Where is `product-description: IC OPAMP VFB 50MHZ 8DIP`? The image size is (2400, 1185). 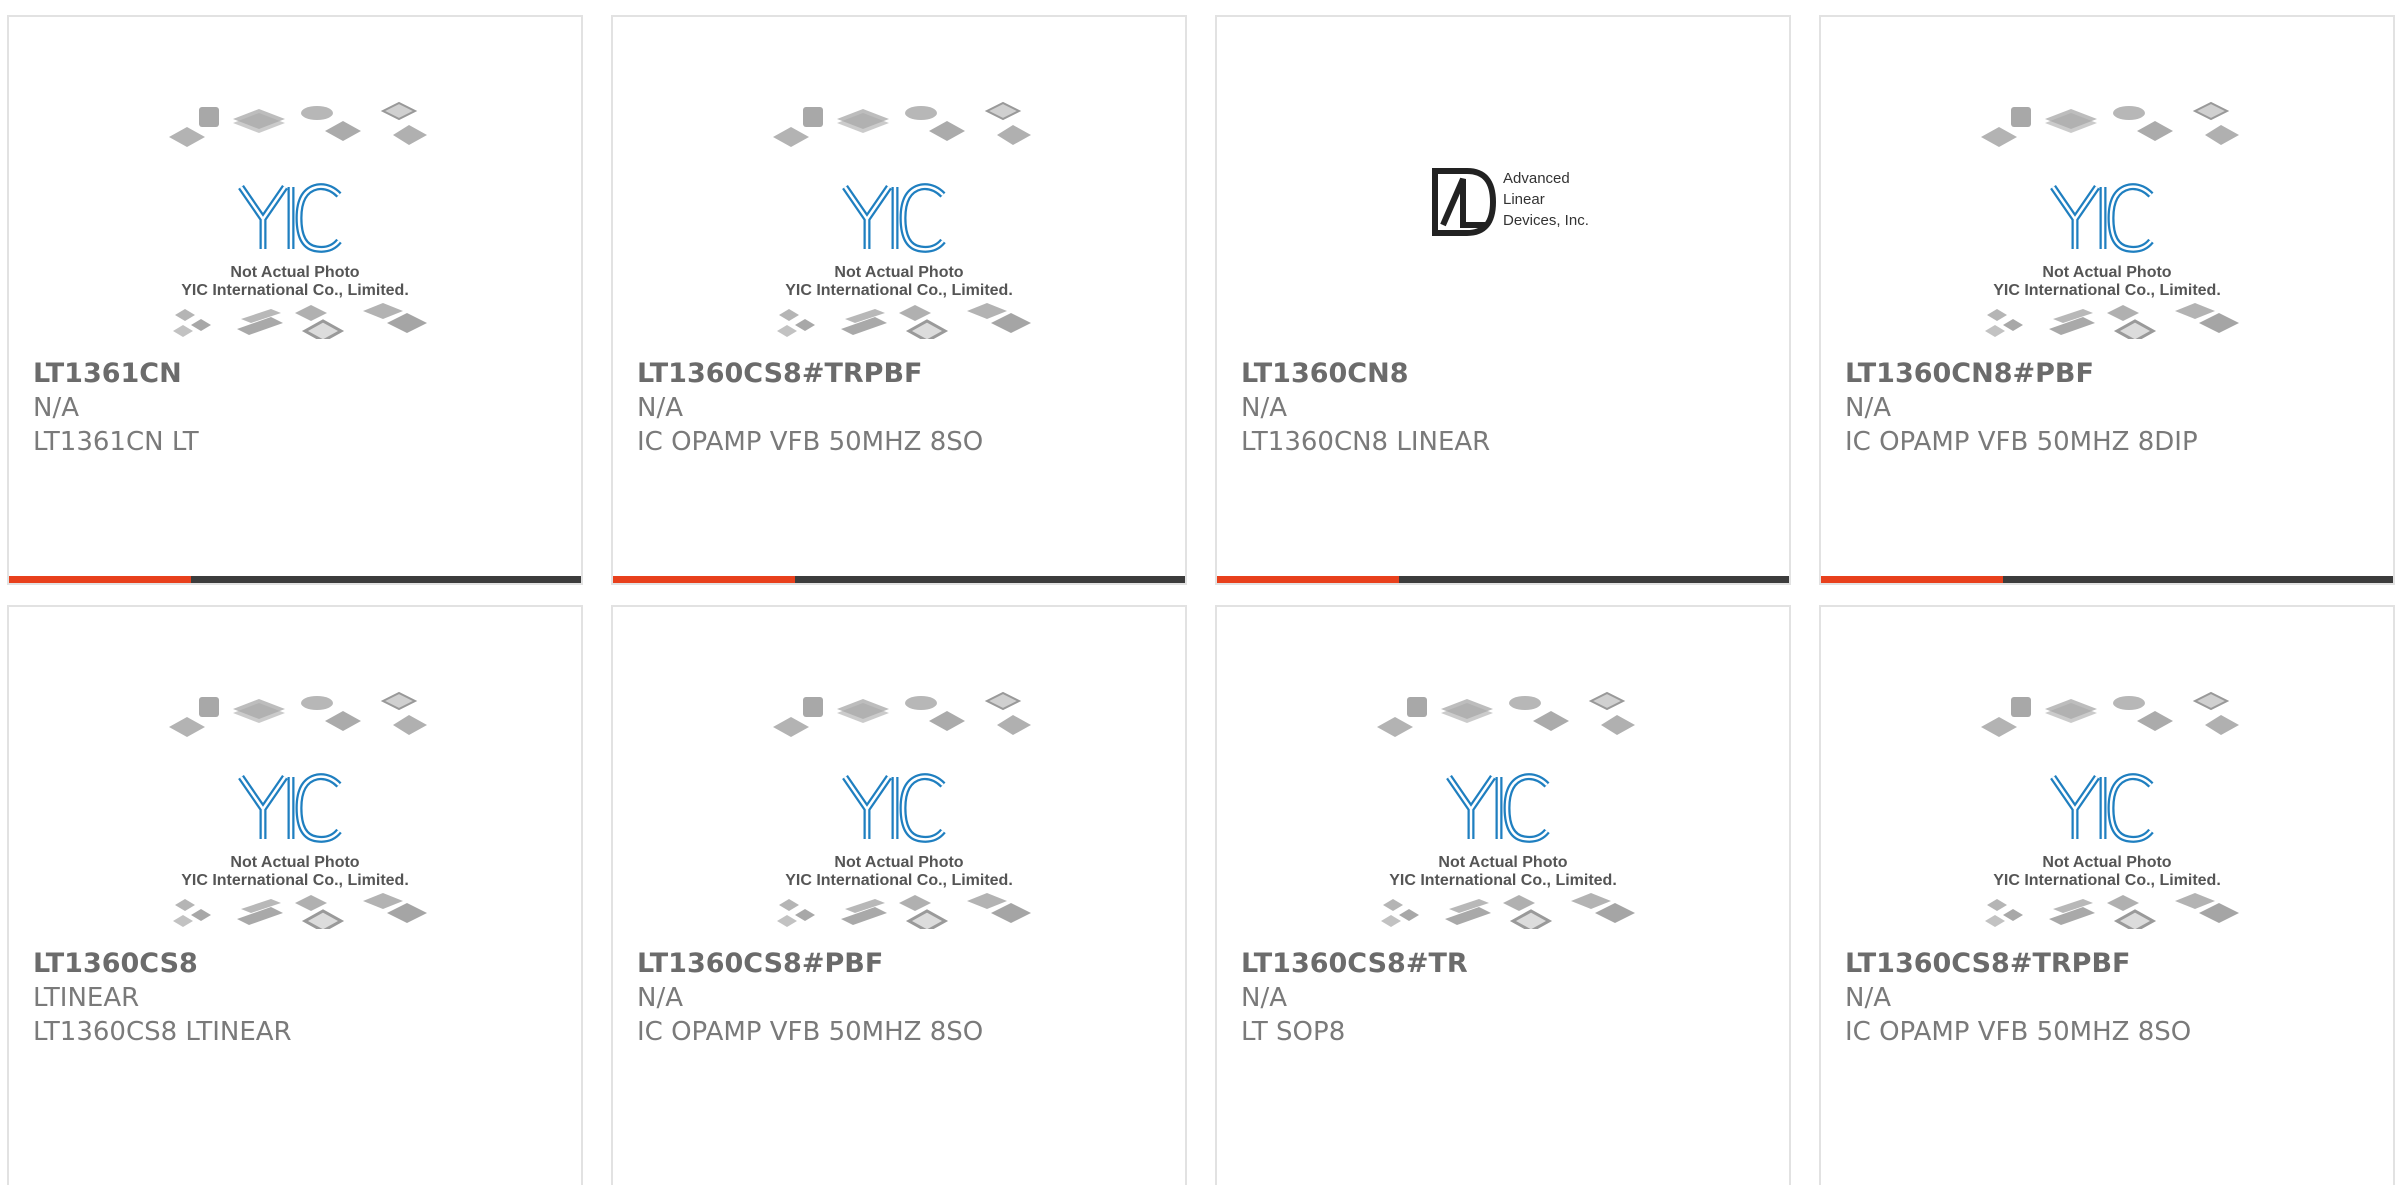
product-description: IC OPAMP VFB 50MHZ 8DIP is located at coordinates (2021, 442).